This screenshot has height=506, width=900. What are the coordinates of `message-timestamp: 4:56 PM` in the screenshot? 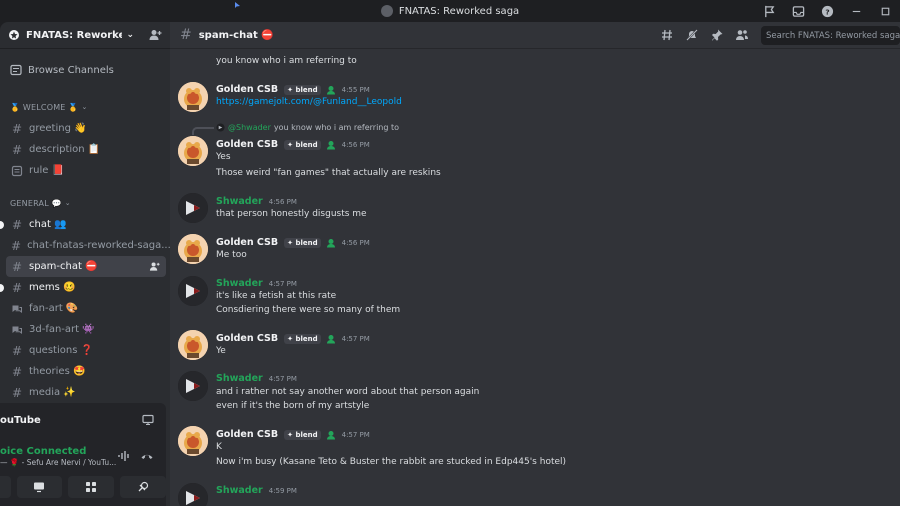 It's located at (282, 201).